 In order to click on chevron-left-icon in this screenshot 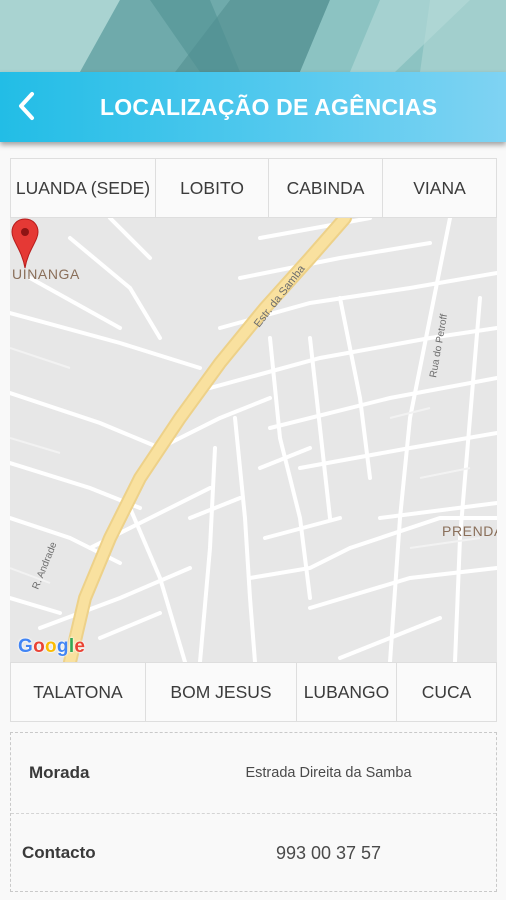, I will do `click(26, 106)`.